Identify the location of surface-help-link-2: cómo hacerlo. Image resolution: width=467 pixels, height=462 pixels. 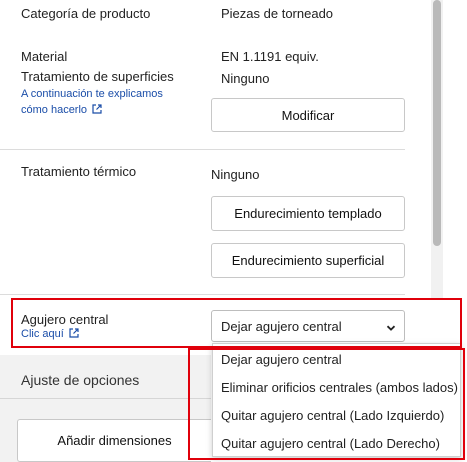
(61, 110).